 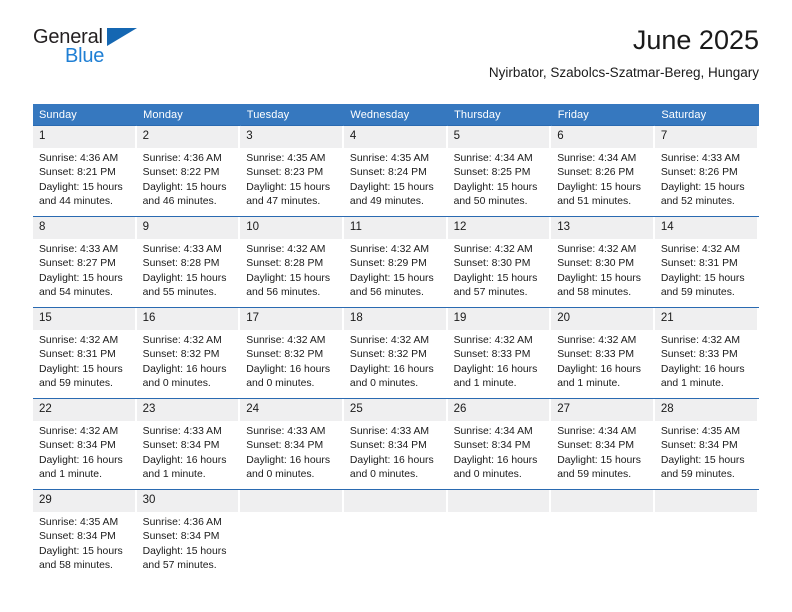 I want to click on daylight-text-line2: and 54 minutes., so click(x=76, y=293).